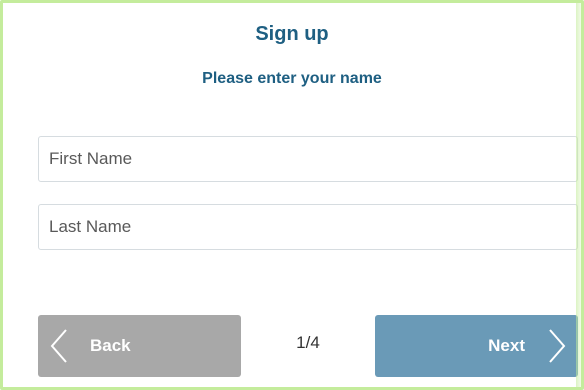 The width and height of the screenshot is (584, 390). I want to click on next-button-label: Next, so click(506, 345).